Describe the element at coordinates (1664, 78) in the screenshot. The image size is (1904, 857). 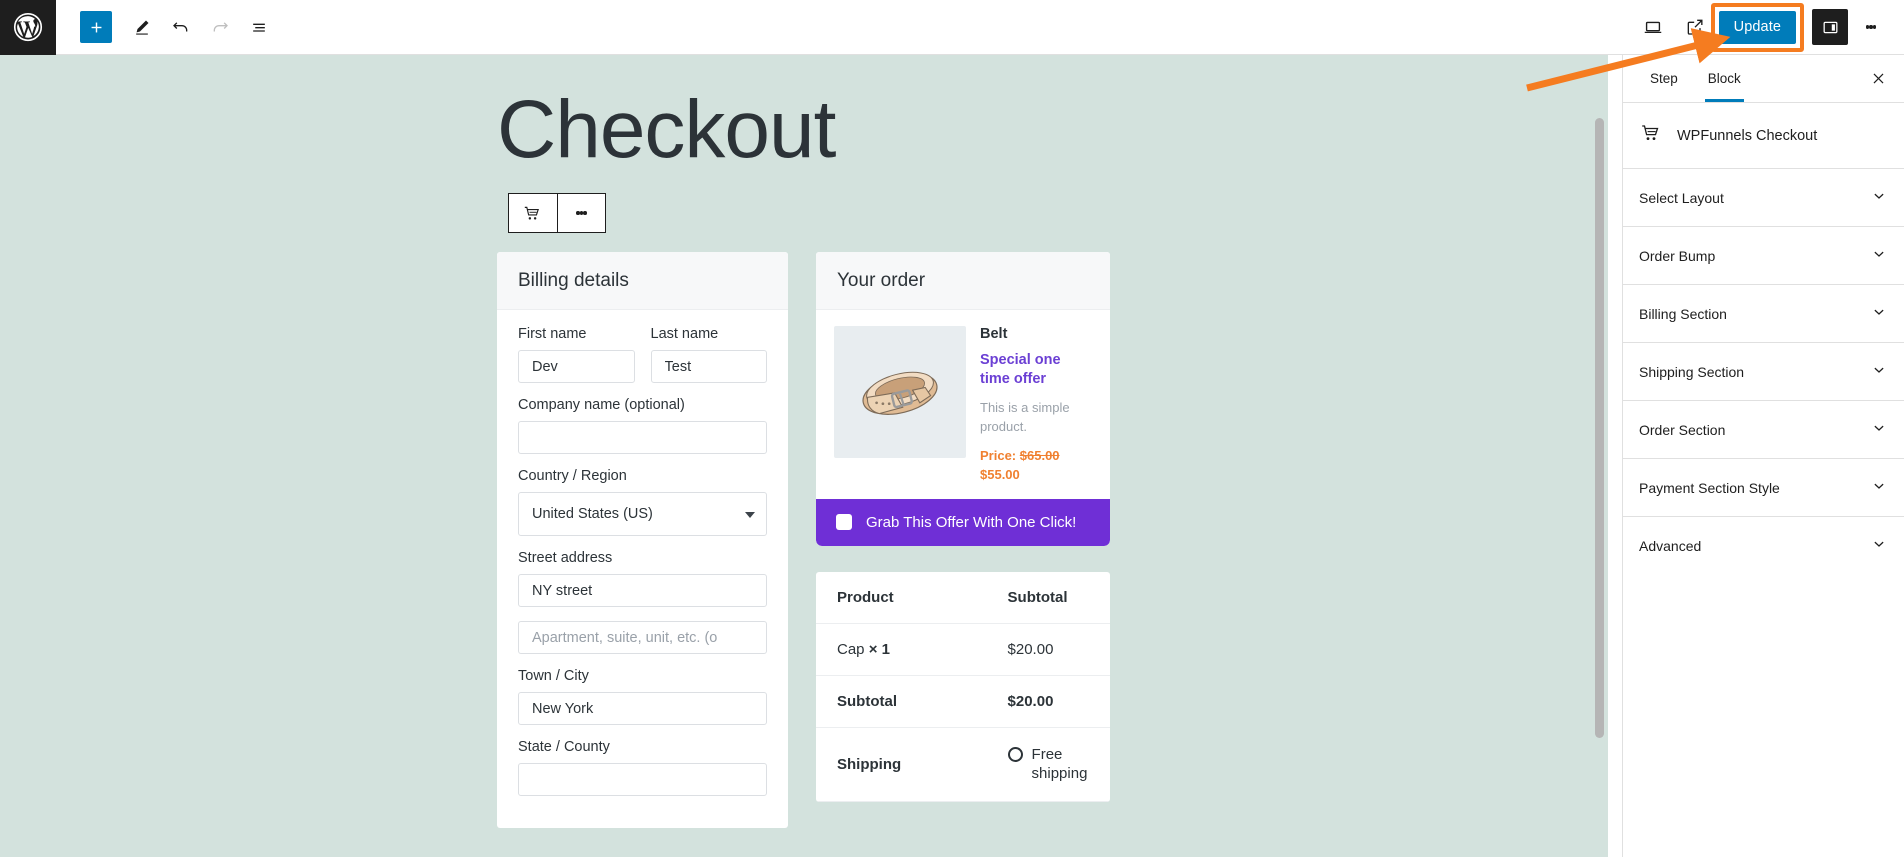
I see `tab-step: Step` at that location.